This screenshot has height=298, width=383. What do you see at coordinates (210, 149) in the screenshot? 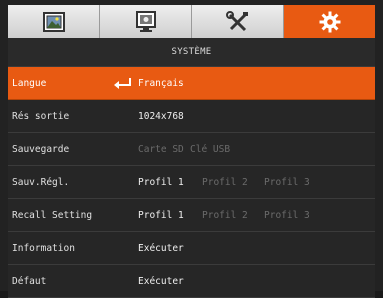
I see `option-usb-key: Clé USB` at bounding box center [210, 149].